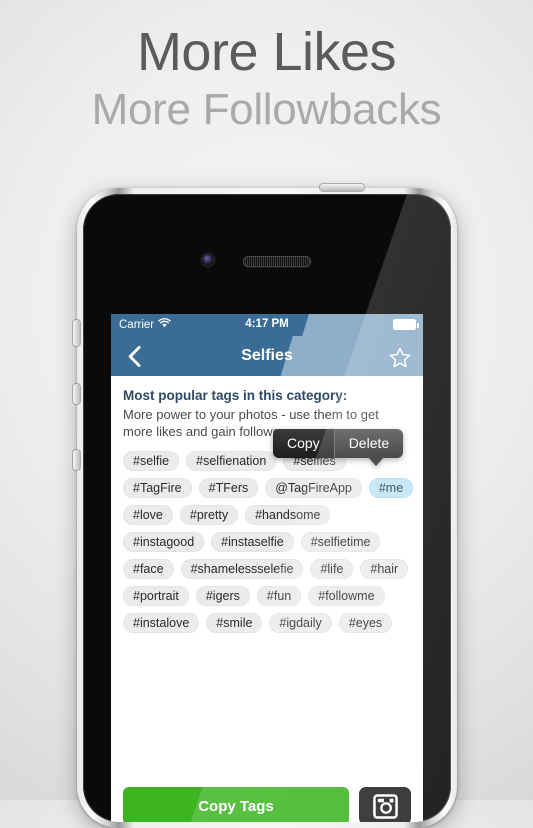 The image size is (533, 828). Describe the element at coordinates (346, 596) in the screenshot. I see `tag-chip: #followme` at that location.